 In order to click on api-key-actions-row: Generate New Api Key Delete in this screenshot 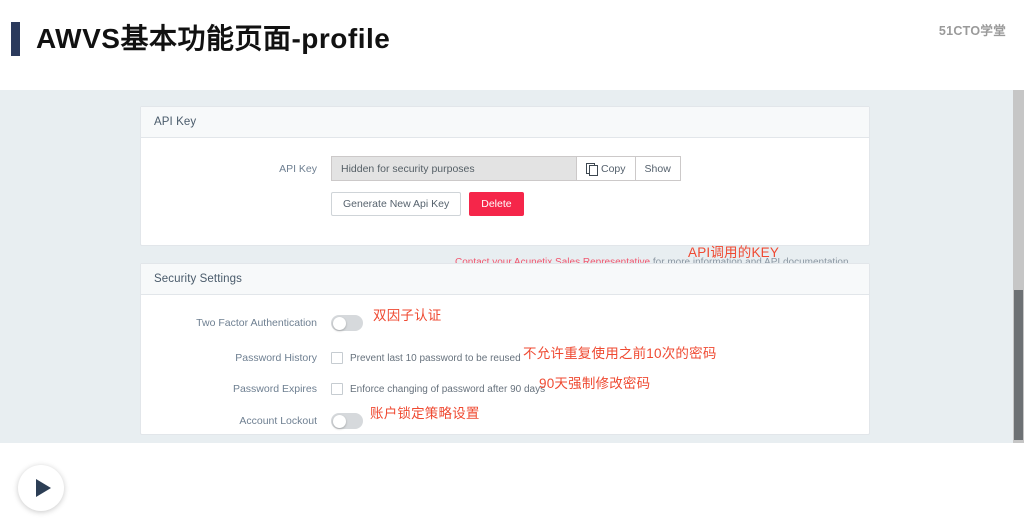, I will do `click(427, 204)`.